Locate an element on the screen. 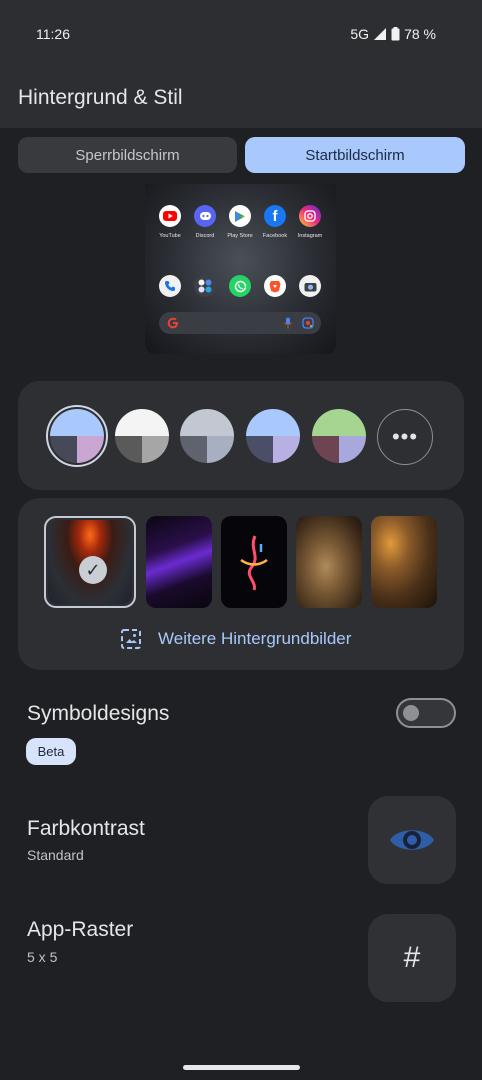  color-contrast-button is located at coordinates (412, 840).